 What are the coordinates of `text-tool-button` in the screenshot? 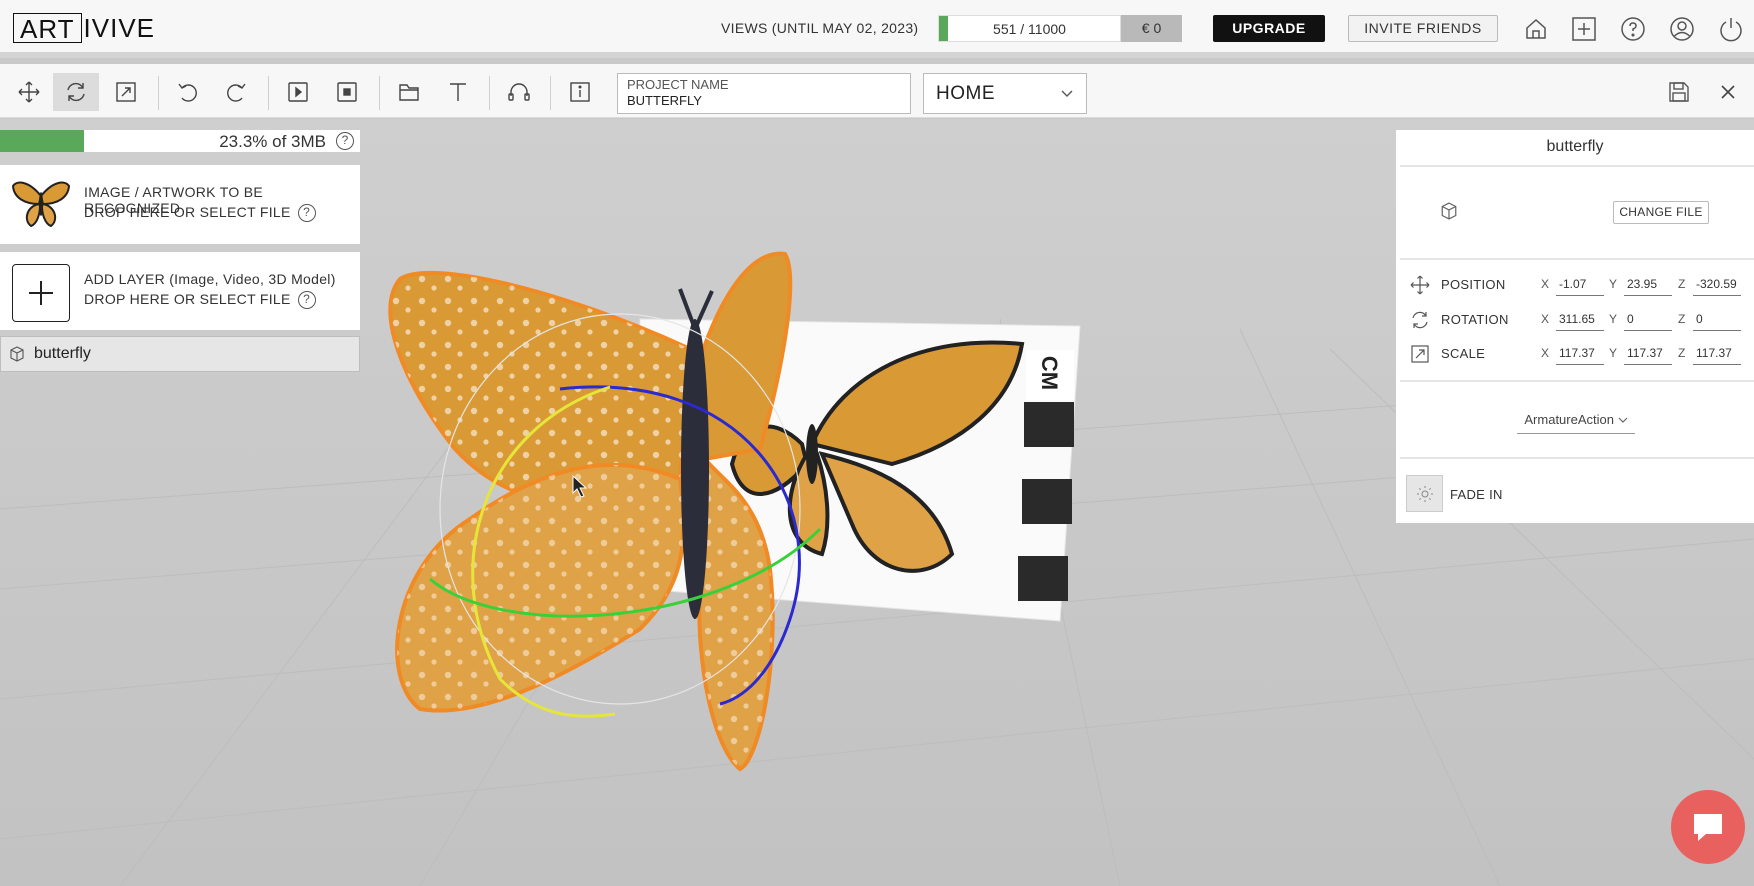 It's located at (458, 92).